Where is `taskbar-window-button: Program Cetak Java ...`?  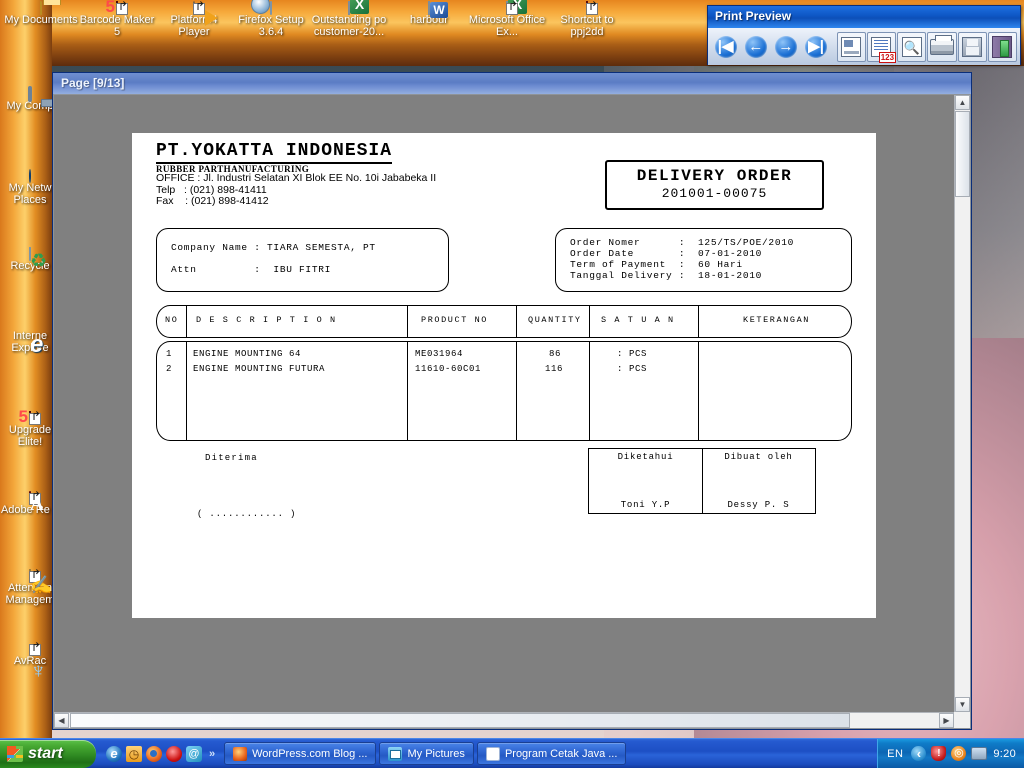
taskbar-window-button: Program Cetak Java ... is located at coordinates (551, 753).